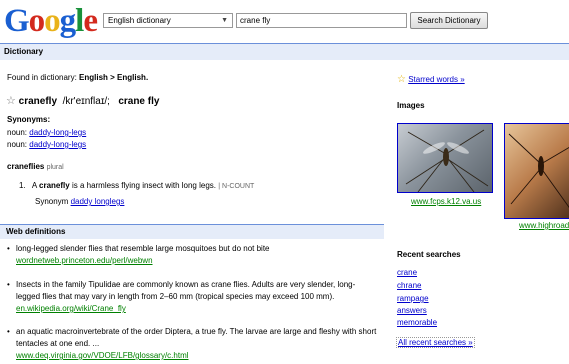 Image resolution: width=569 pixels, height=364 pixels. Describe the element at coordinates (139, 20) in the screenshot. I see `dictionary-select-value: English dictionary` at that location.